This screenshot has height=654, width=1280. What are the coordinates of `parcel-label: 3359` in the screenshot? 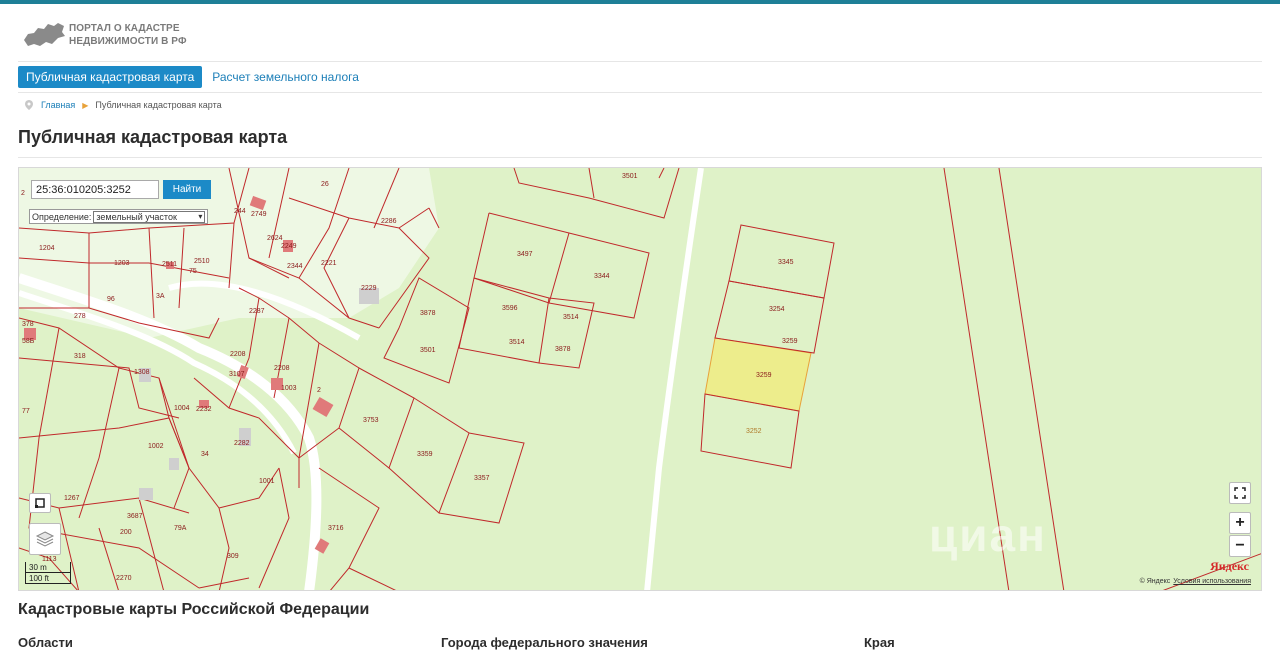 It's located at (425, 454).